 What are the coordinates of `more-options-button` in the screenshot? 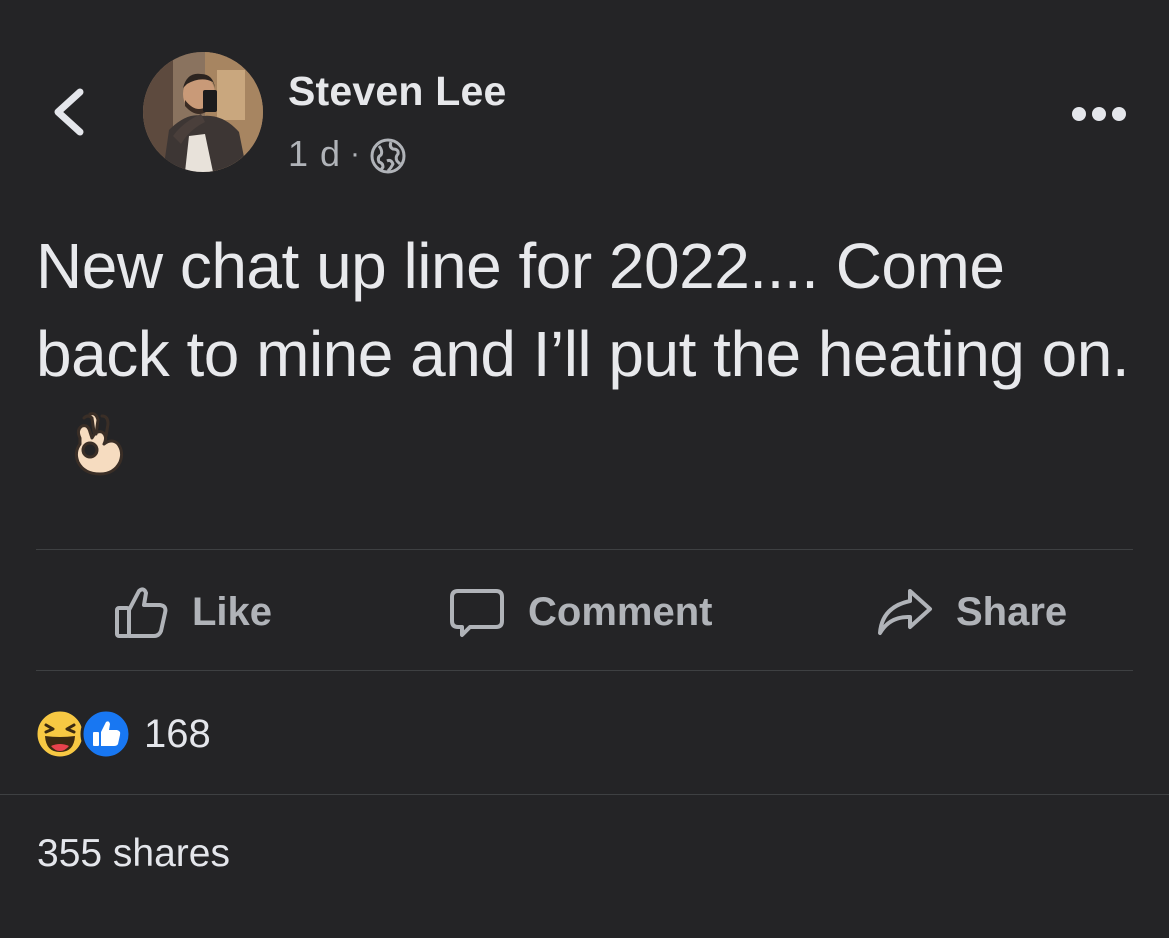 It's located at (1099, 114).